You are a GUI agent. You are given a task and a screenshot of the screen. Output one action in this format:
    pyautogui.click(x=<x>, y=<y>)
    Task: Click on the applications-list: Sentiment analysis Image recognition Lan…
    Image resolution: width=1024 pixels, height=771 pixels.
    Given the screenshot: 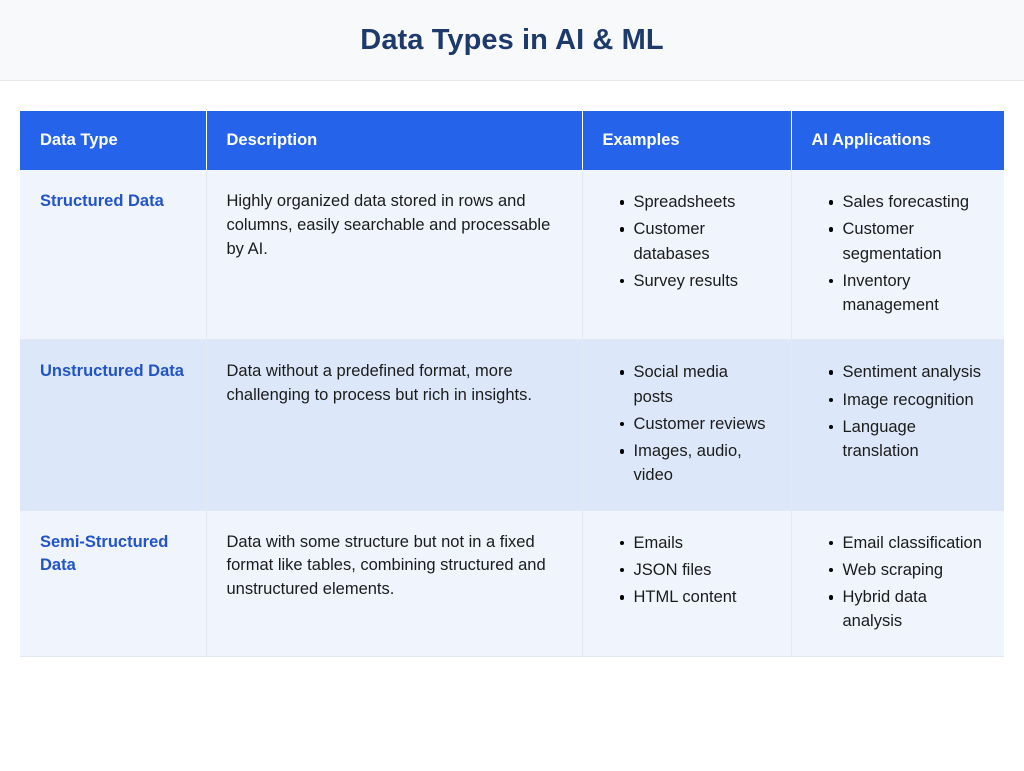 What is the action you would take?
    pyautogui.click(x=898, y=411)
    